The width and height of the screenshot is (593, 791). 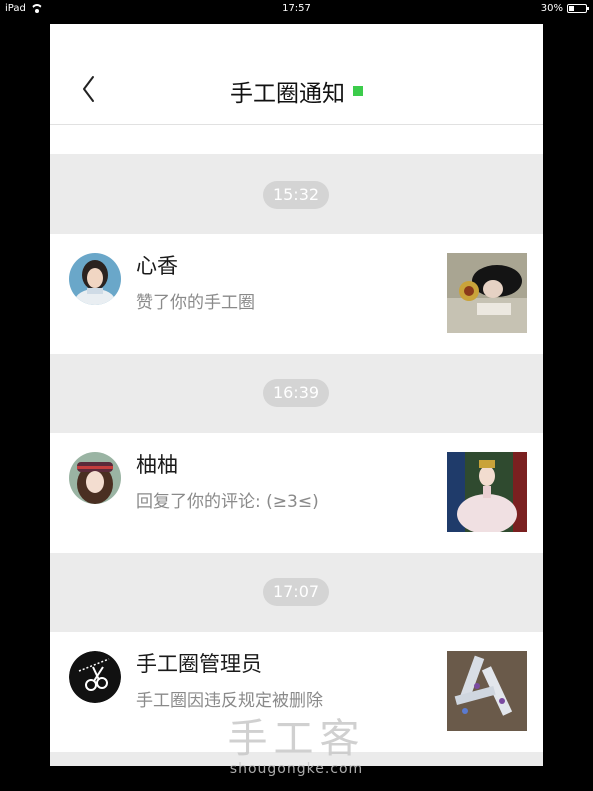 What do you see at coordinates (287, 94) in the screenshot?
I see `page-title: 手工圈通知` at bounding box center [287, 94].